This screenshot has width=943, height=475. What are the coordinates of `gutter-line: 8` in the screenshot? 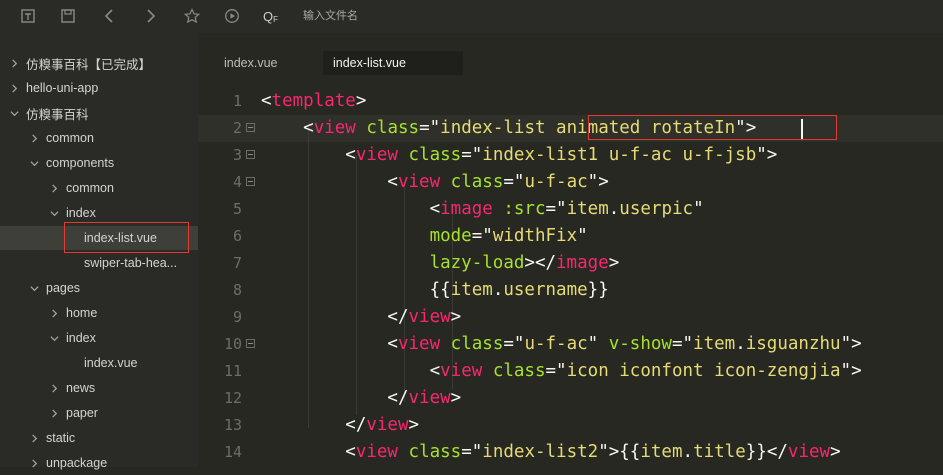 It's located at (233, 290).